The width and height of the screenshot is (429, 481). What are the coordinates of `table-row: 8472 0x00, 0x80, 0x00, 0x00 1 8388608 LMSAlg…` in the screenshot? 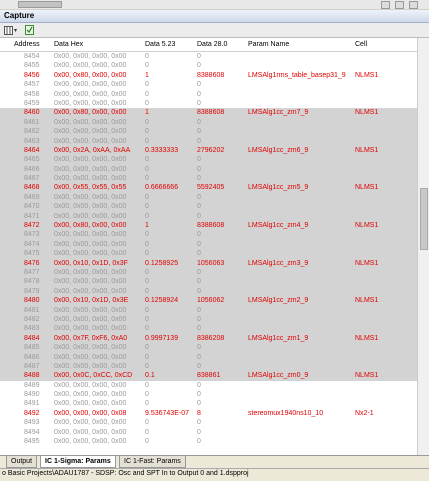 It's located at (214, 226).